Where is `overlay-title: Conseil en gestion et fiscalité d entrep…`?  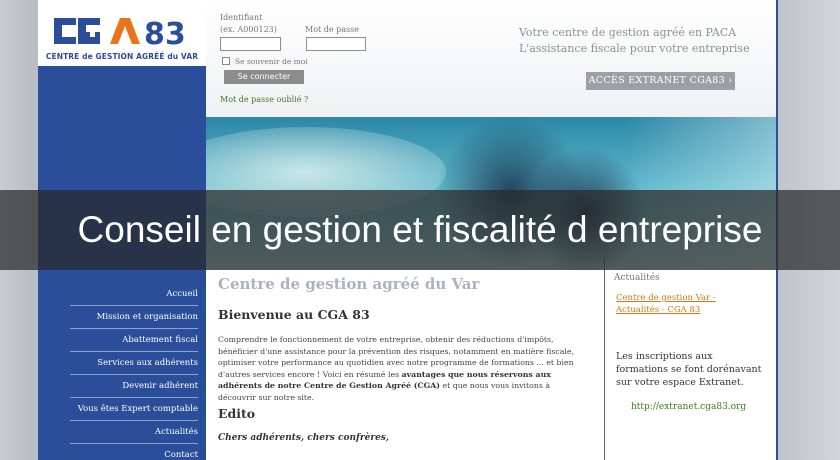
overlay-title: Conseil en gestion et fiscalité d entrep… is located at coordinates (420, 229).